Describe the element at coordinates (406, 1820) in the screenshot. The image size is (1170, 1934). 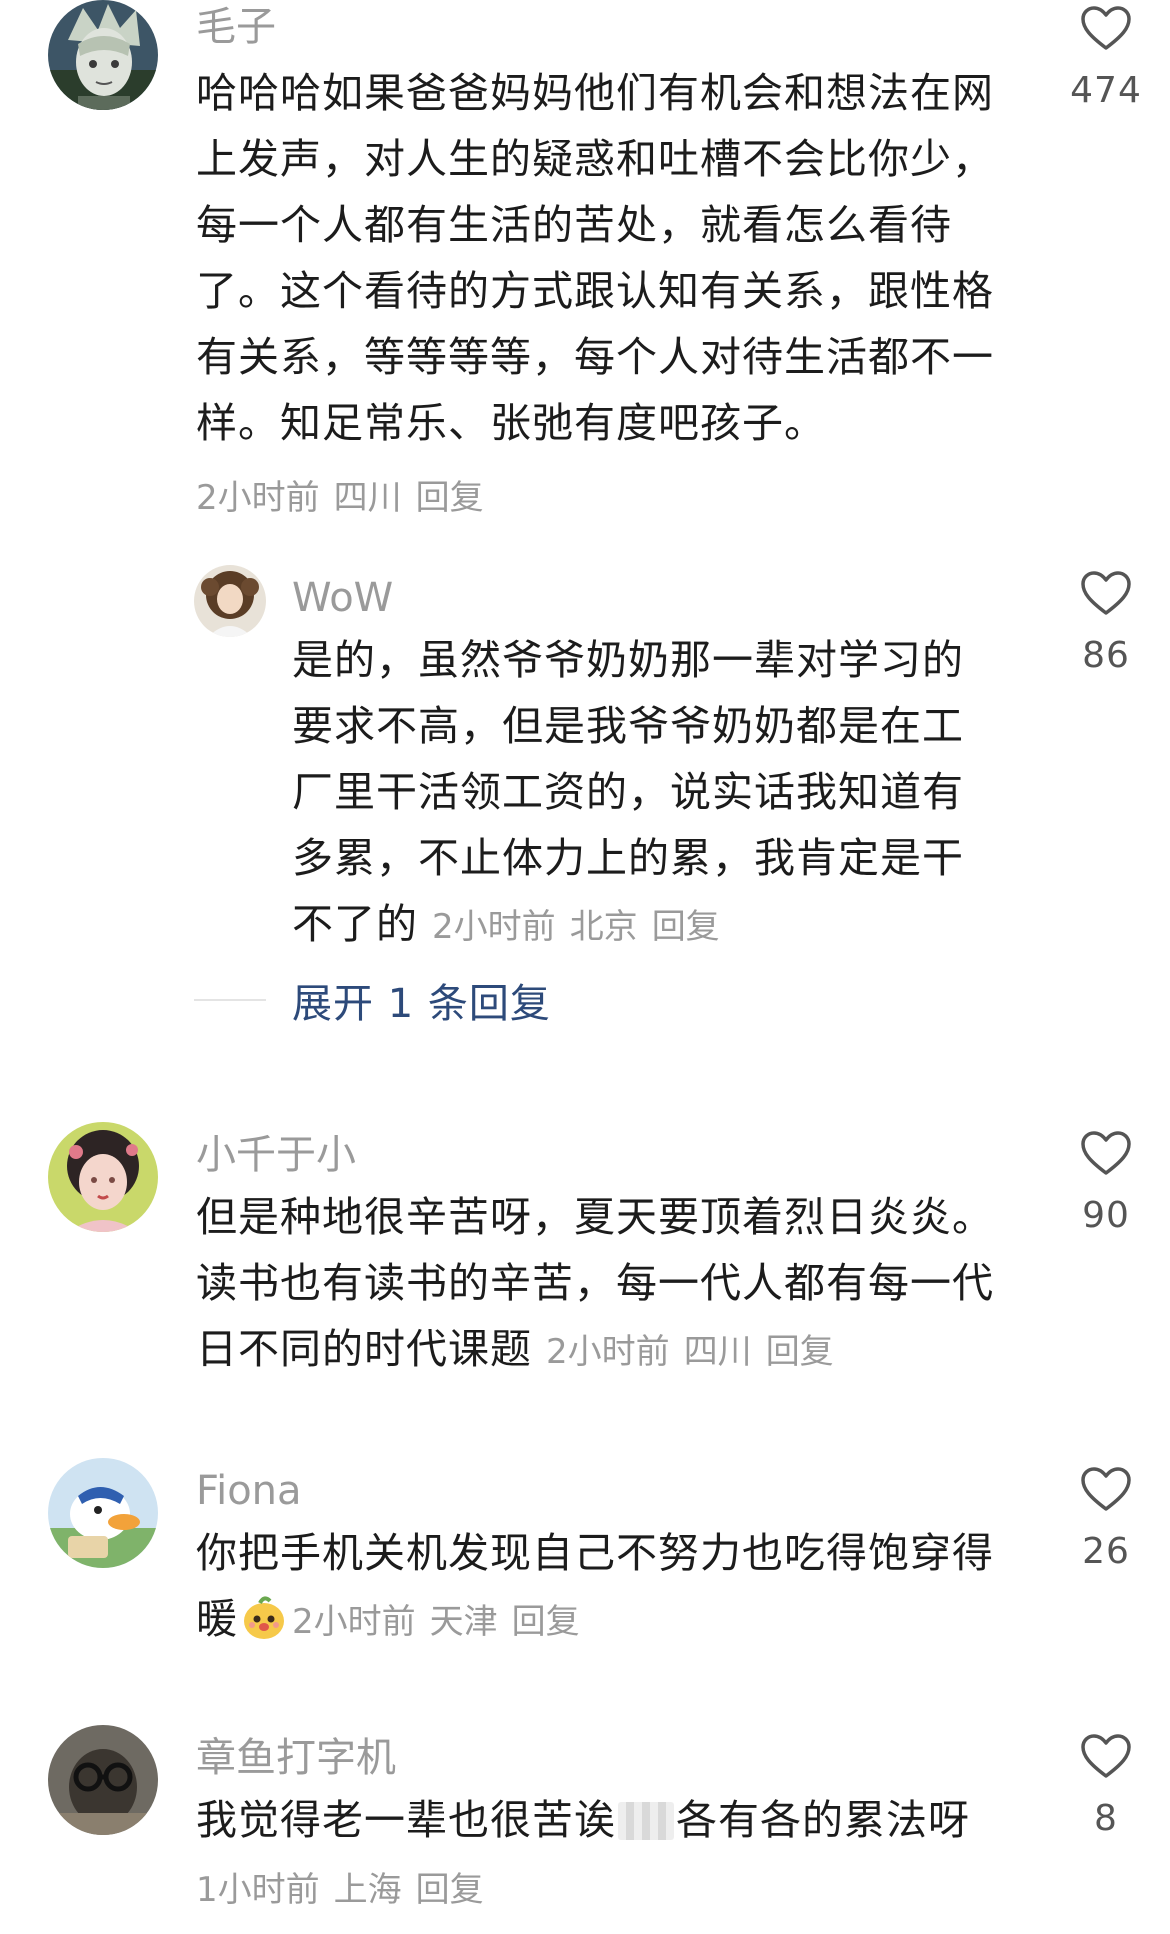
I see `comment-line-text: 我觉得老一辈也很苦诶` at that location.